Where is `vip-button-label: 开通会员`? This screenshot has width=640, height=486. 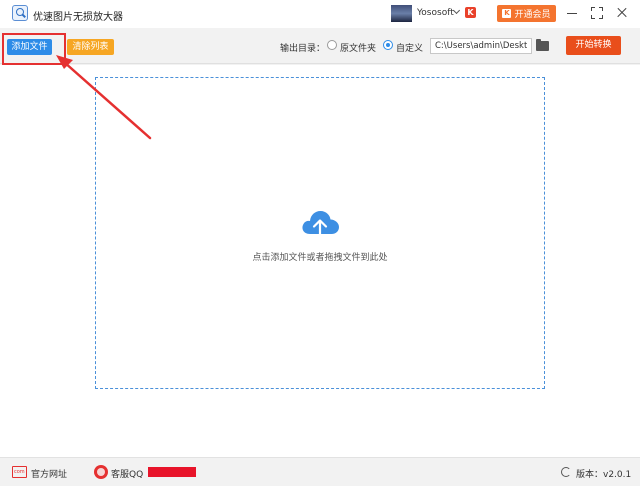
vip-button-label: 开通会员 is located at coordinates (532, 15).